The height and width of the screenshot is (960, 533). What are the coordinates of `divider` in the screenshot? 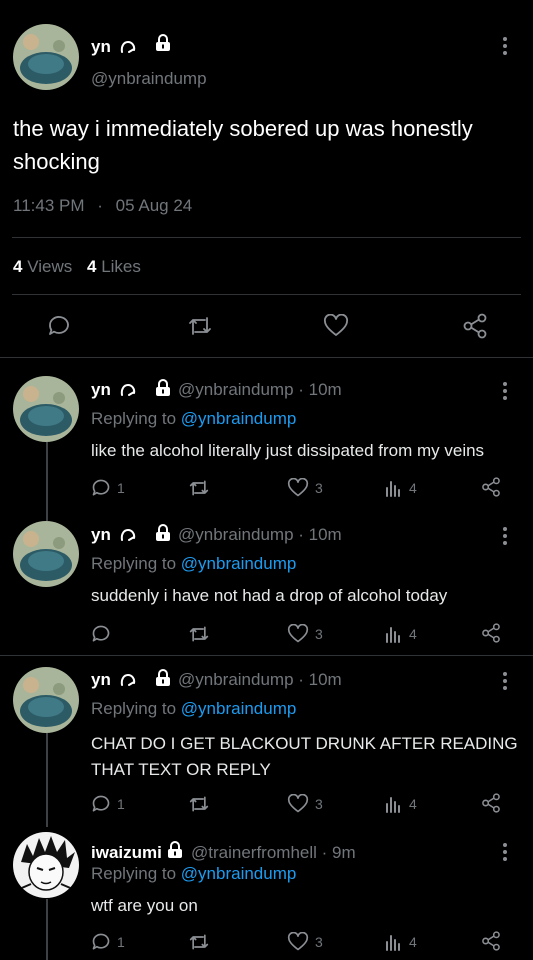 It's located at (266, 237).